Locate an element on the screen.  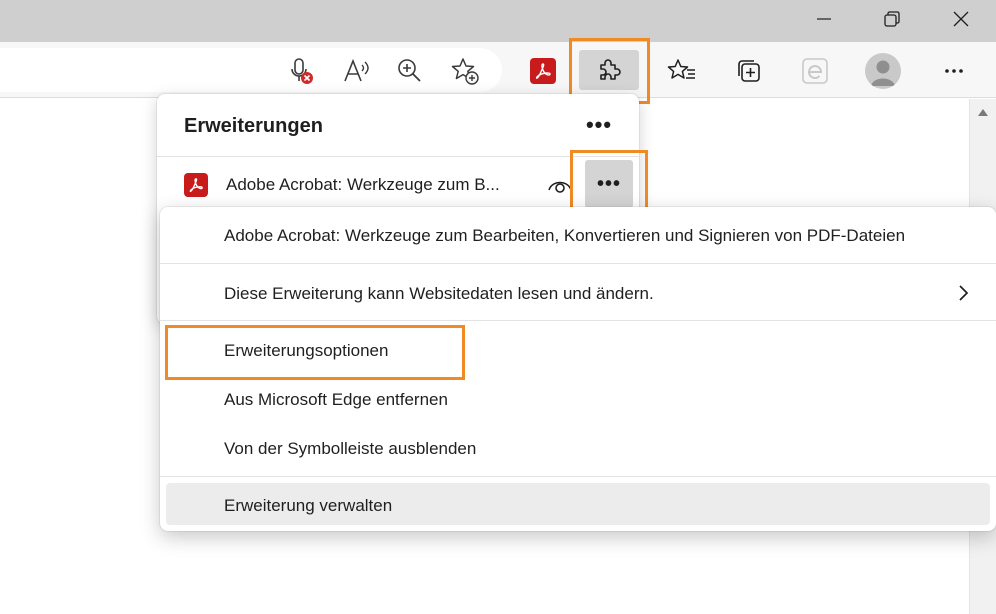
microphone-blocked-button is located at coordinates (301, 71).